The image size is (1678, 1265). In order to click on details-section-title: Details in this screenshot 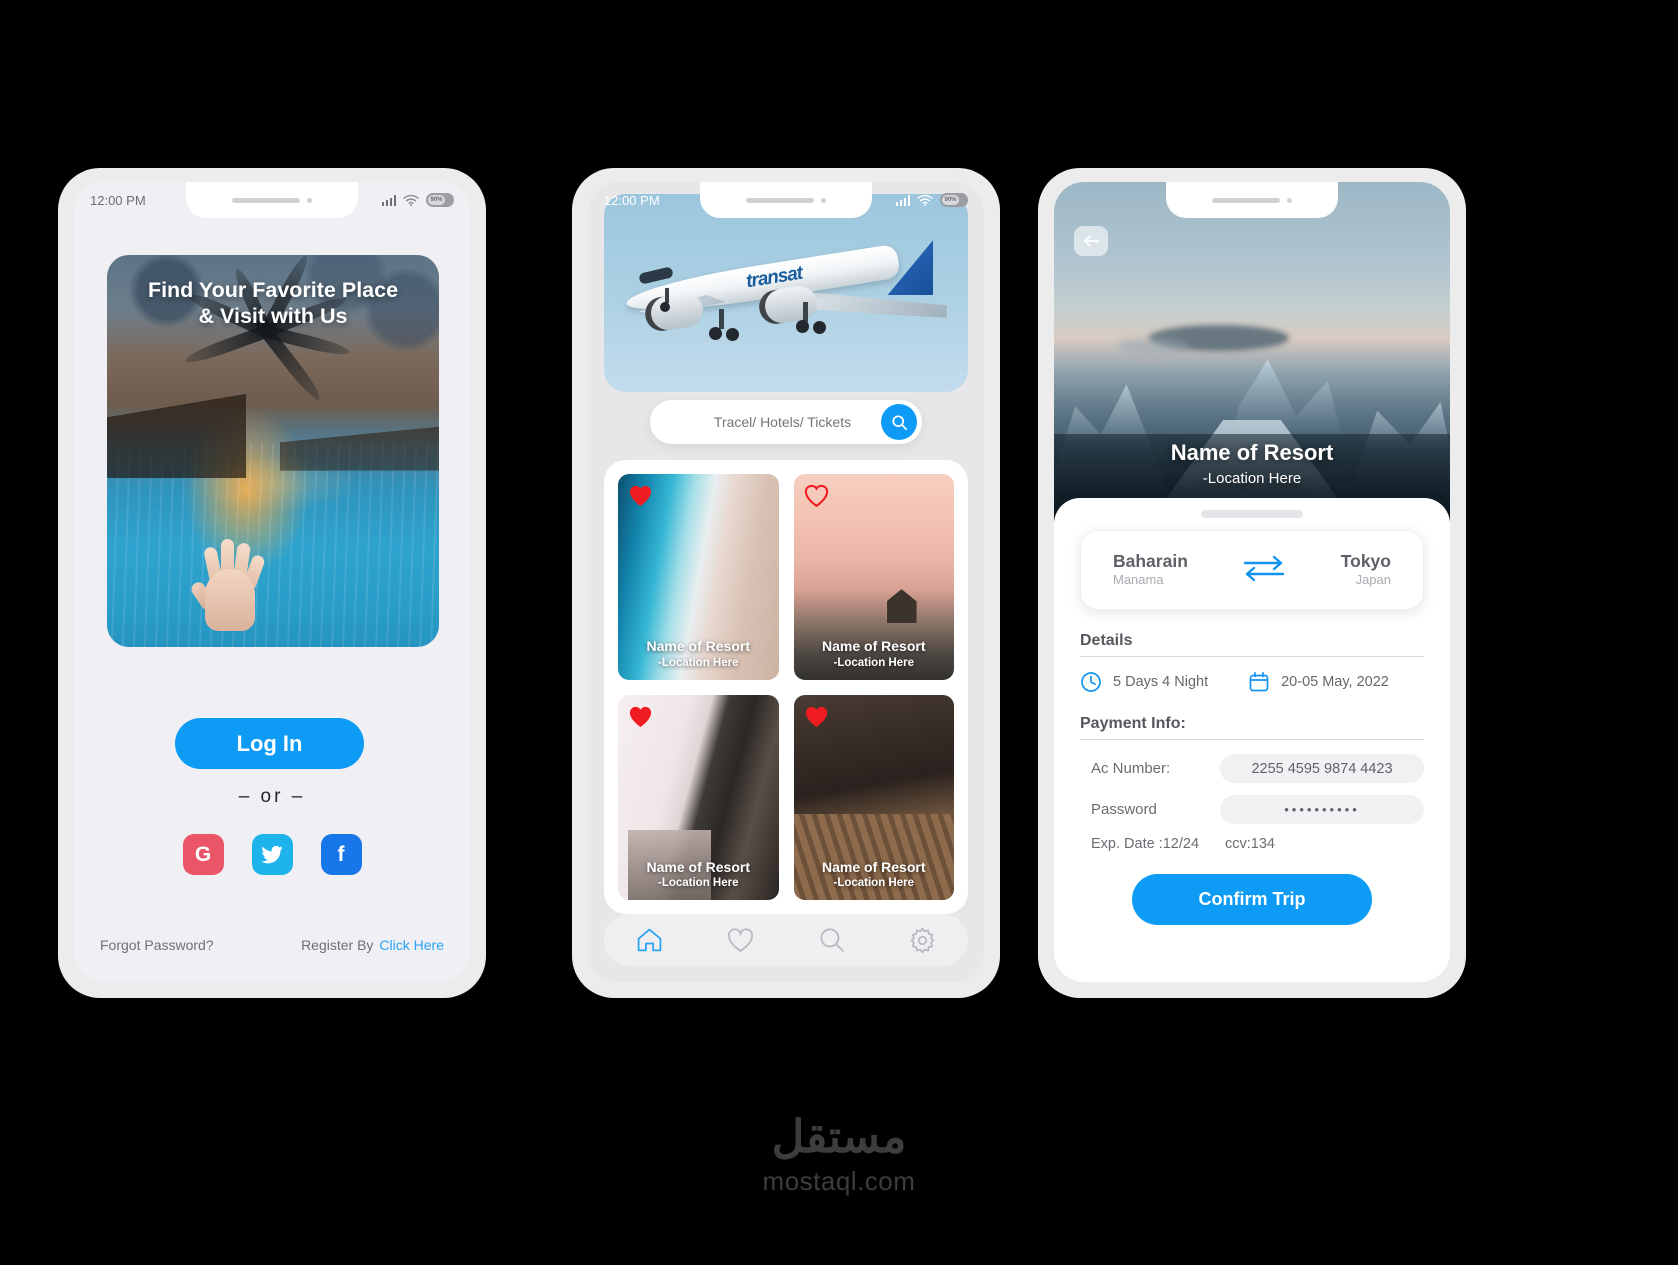, I will do `click(1106, 640)`.